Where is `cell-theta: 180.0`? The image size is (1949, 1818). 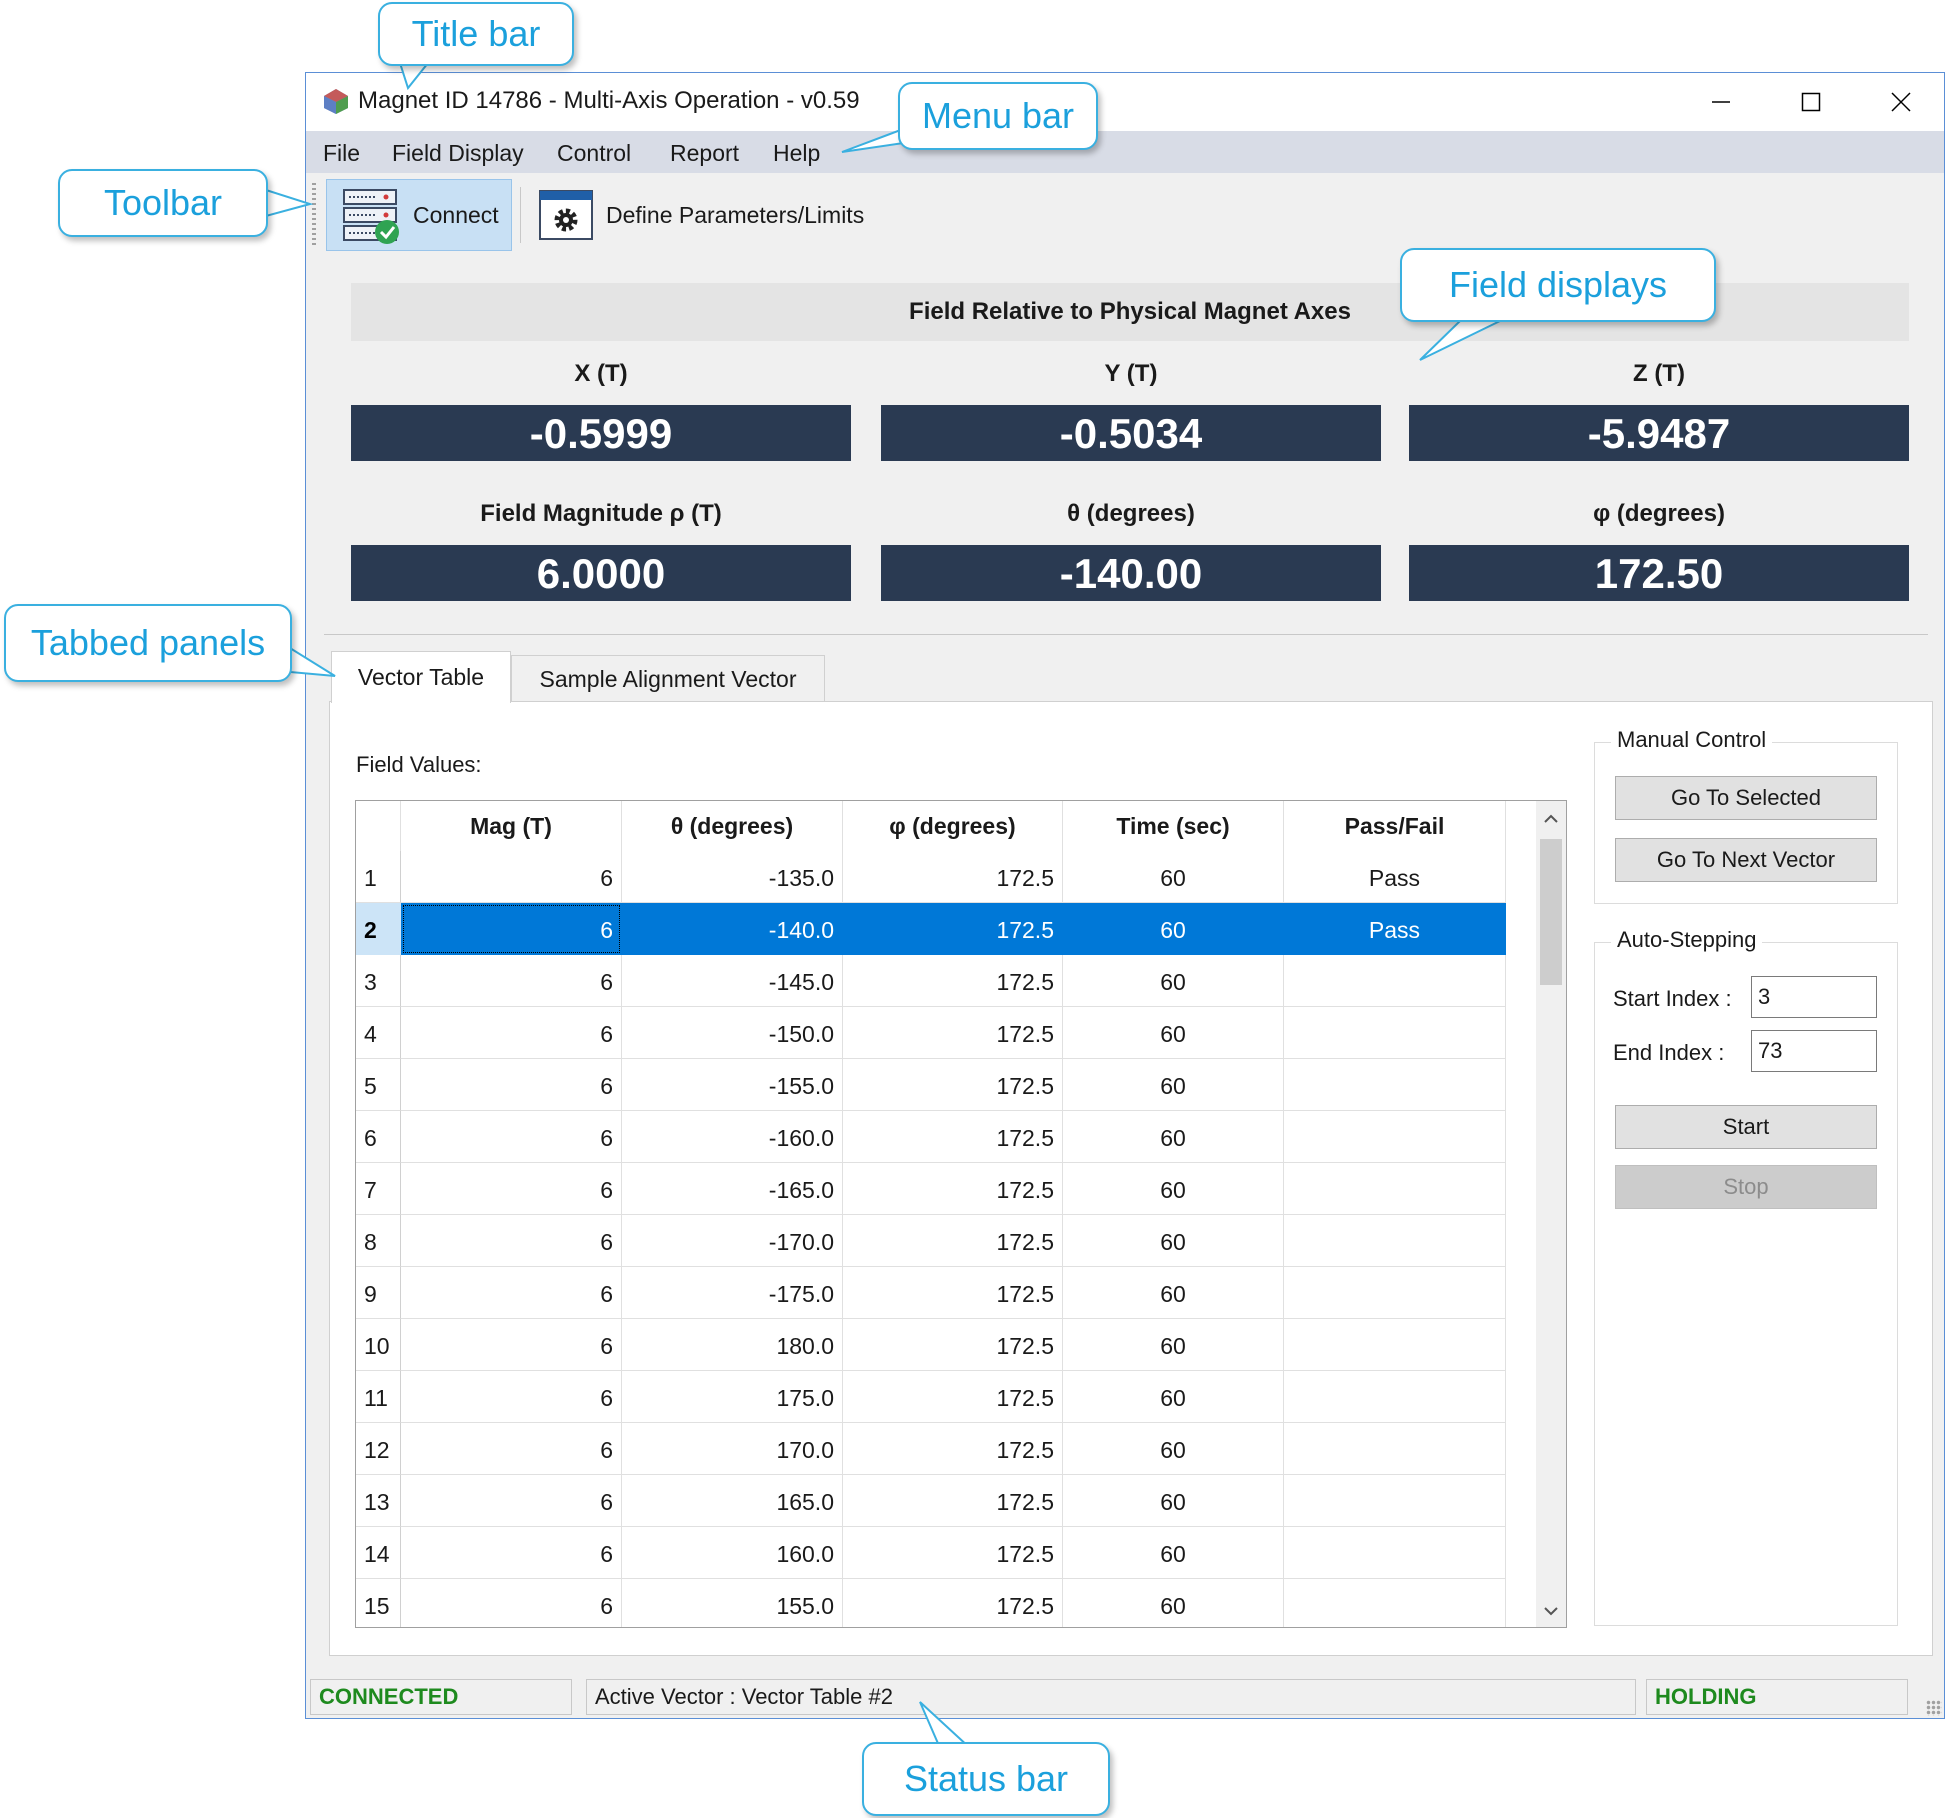 cell-theta: 180.0 is located at coordinates (732, 1345).